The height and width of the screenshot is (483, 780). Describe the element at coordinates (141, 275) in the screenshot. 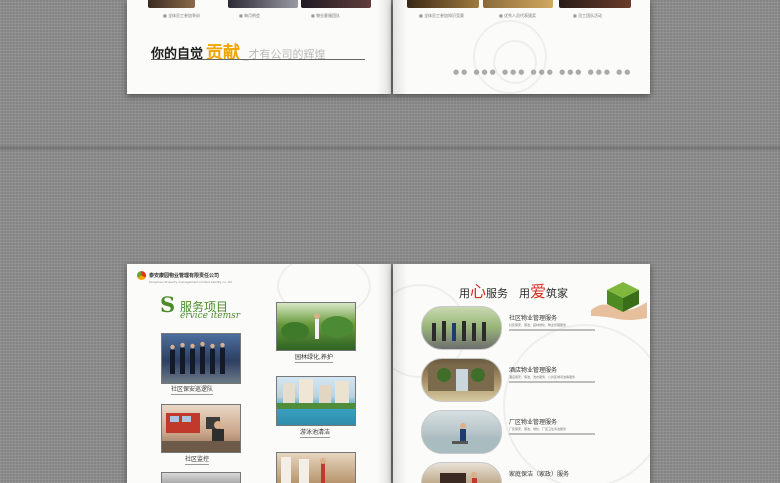

I see `logo-icon` at that location.